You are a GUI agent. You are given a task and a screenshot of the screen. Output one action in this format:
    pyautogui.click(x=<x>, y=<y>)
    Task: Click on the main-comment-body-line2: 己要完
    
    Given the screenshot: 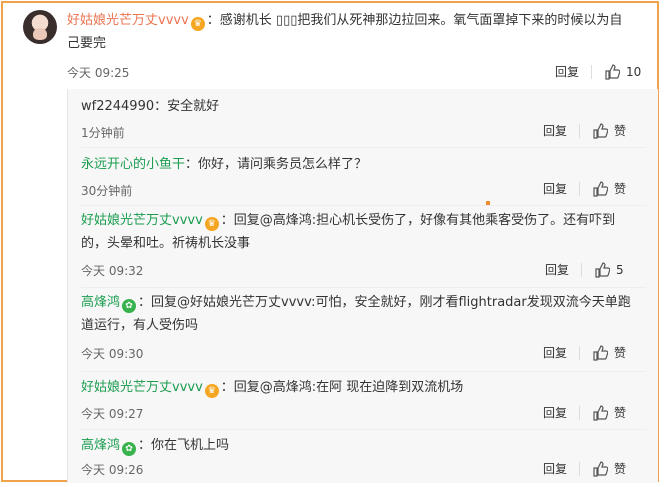 What is the action you would take?
    pyautogui.click(x=87, y=43)
    